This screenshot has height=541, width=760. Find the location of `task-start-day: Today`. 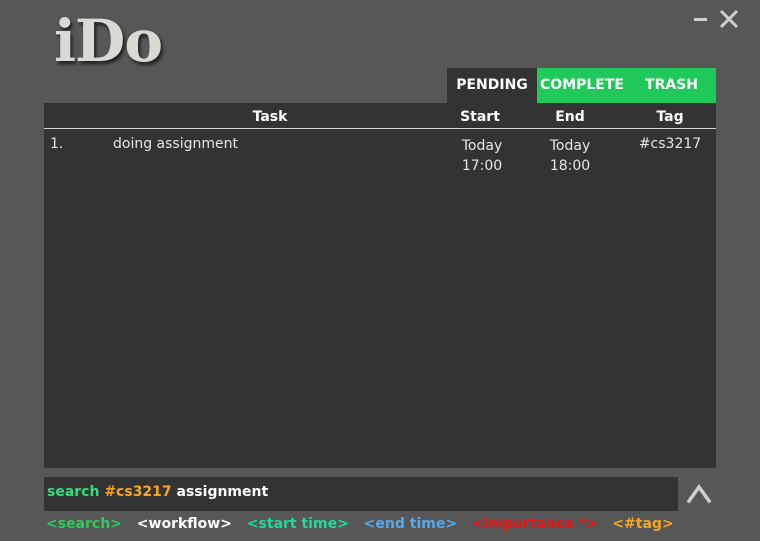

task-start-day: Today is located at coordinates (482, 146).